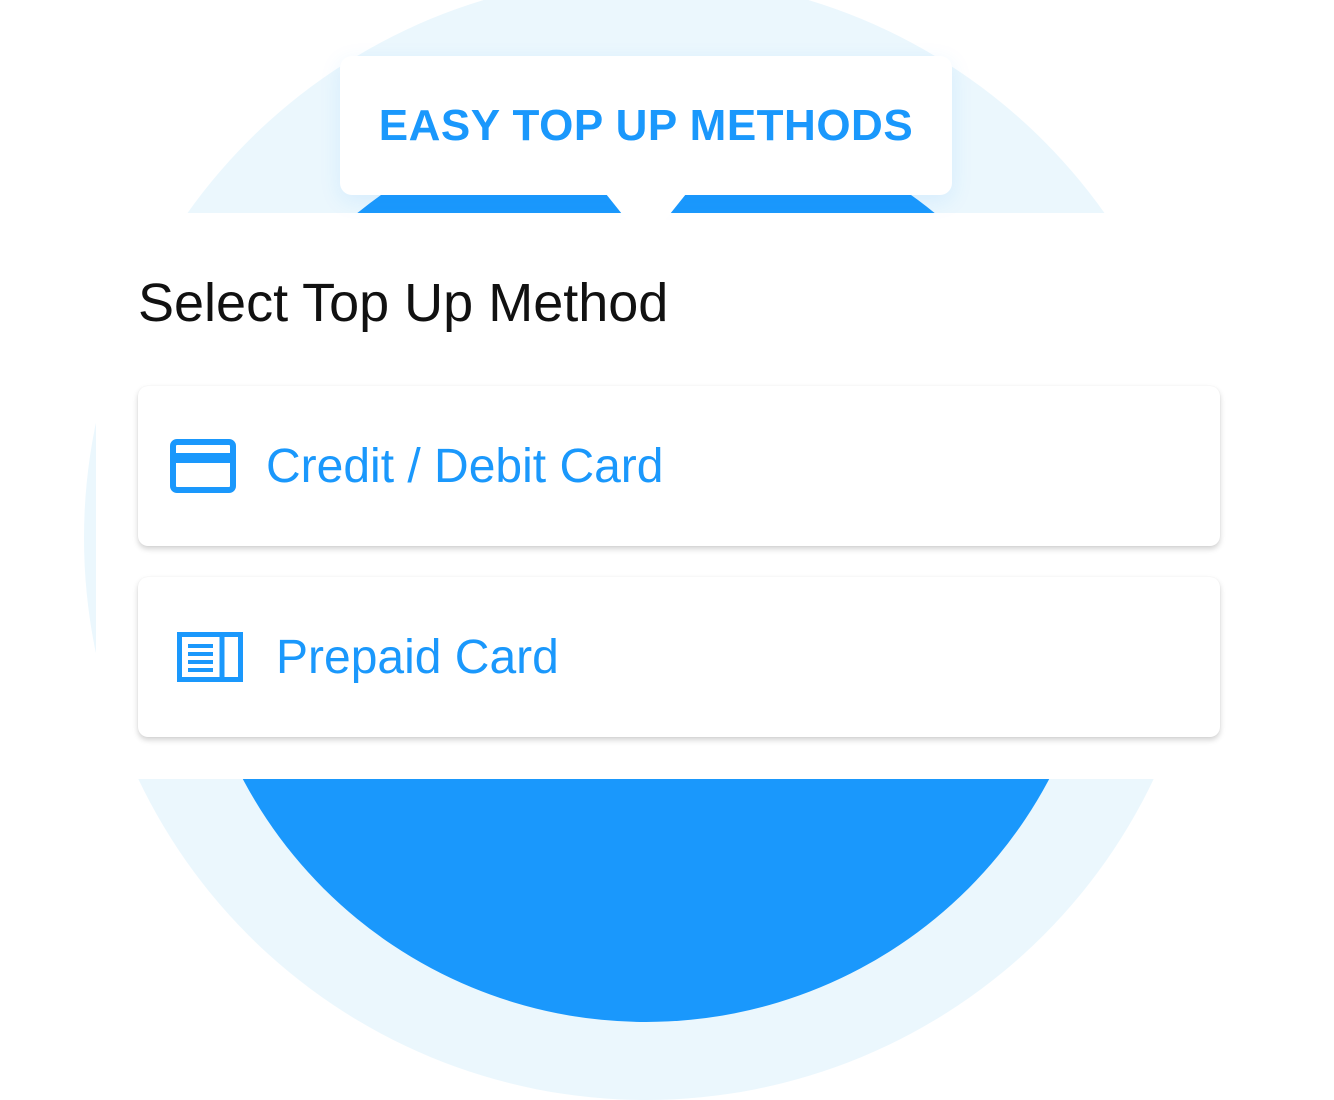 The height and width of the screenshot is (1100, 1334). What do you see at coordinates (465, 466) in the screenshot?
I see `credit-debit-card-label: Credit / Debit Card` at bounding box center [465, 466].